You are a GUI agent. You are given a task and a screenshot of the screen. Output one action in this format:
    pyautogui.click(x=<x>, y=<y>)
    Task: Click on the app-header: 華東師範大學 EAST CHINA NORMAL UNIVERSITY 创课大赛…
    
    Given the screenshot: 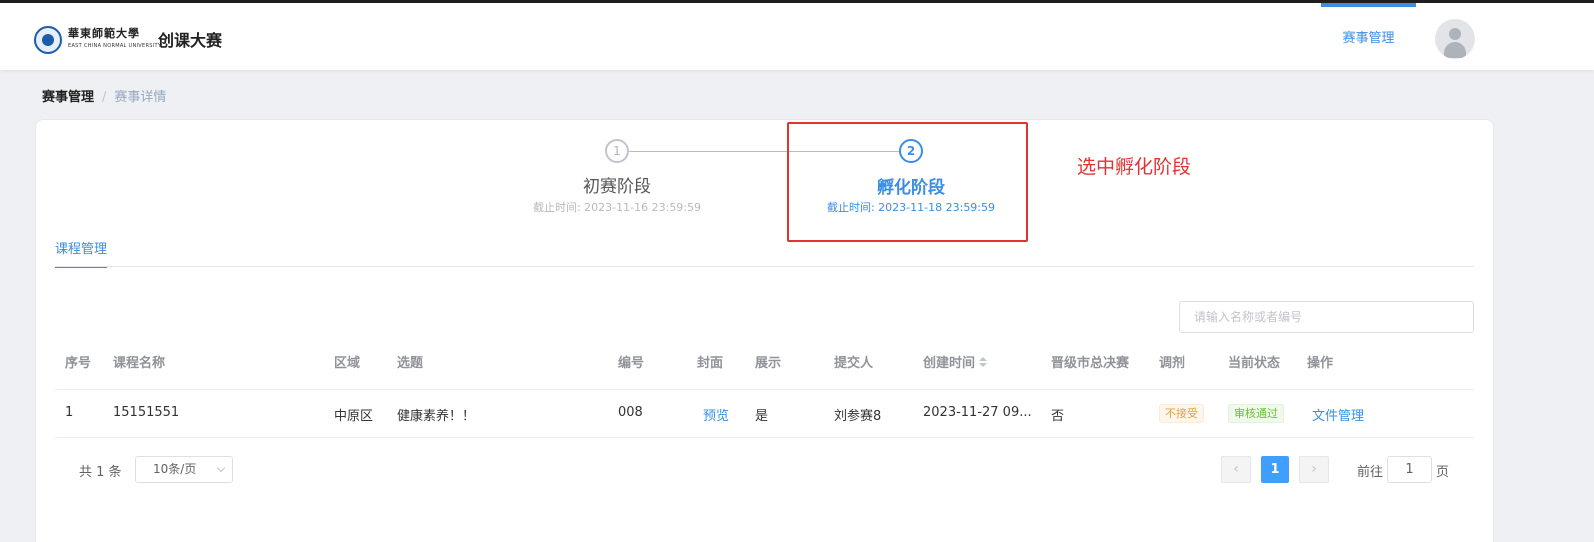 What is the action you would take?
    pyautogui.click(x=797, y=36)
    